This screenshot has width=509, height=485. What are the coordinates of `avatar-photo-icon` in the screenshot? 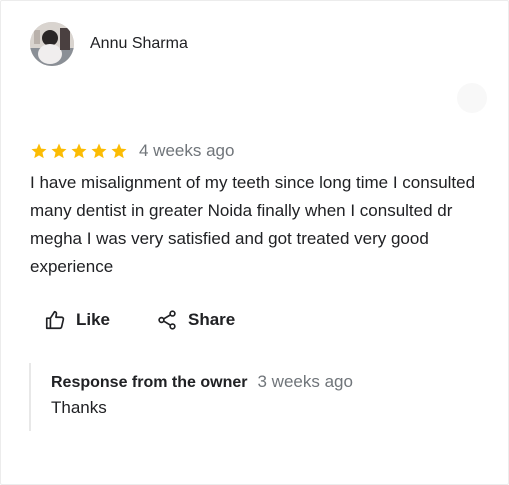 It's located at (52, 44).